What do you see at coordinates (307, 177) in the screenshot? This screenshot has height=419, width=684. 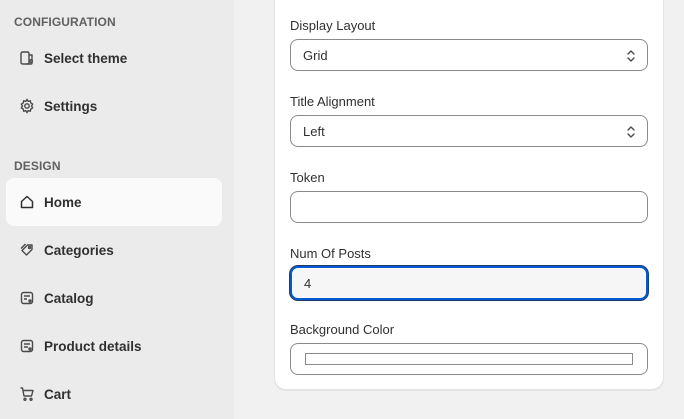 I see `token-label: Token` at bounding box center [307, 177].